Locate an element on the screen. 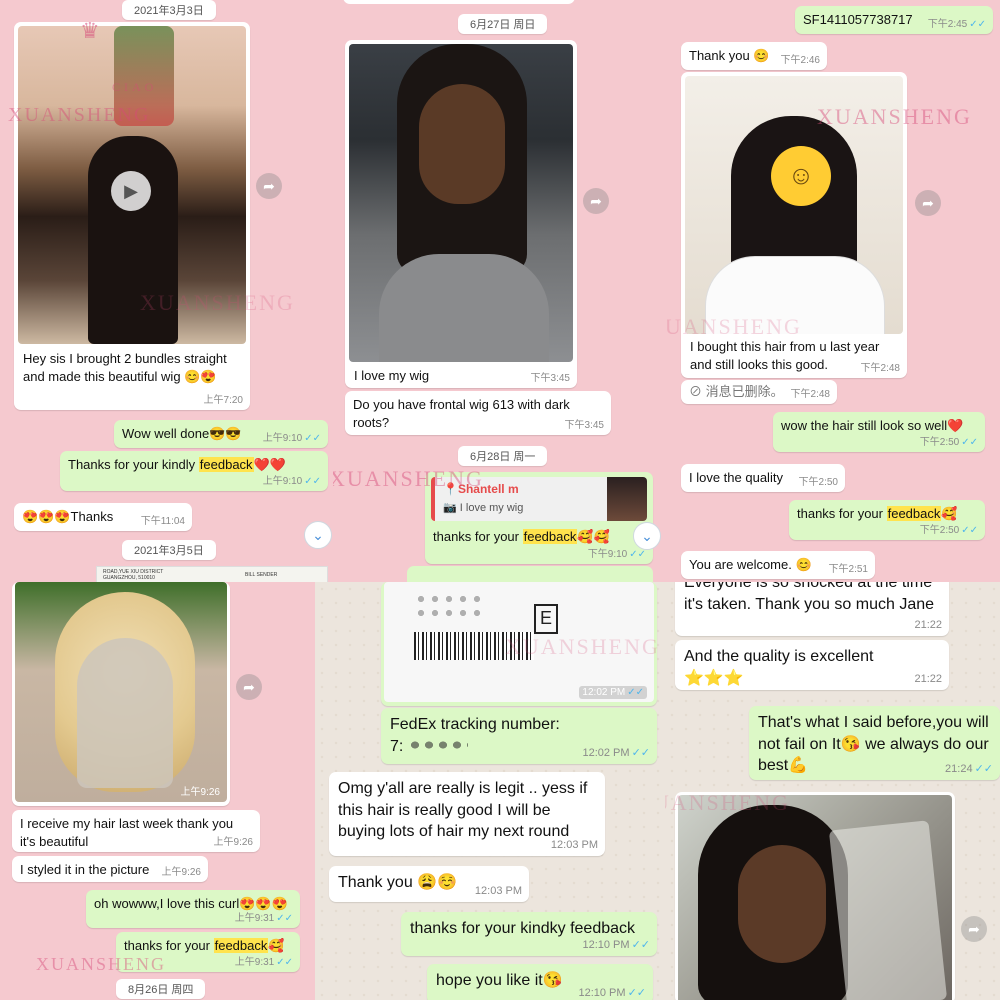 This screenshot has height=1000, width=1000. message-incoming: You are welcome. 😊 下午2:51 is located at coordinates (778, 565).